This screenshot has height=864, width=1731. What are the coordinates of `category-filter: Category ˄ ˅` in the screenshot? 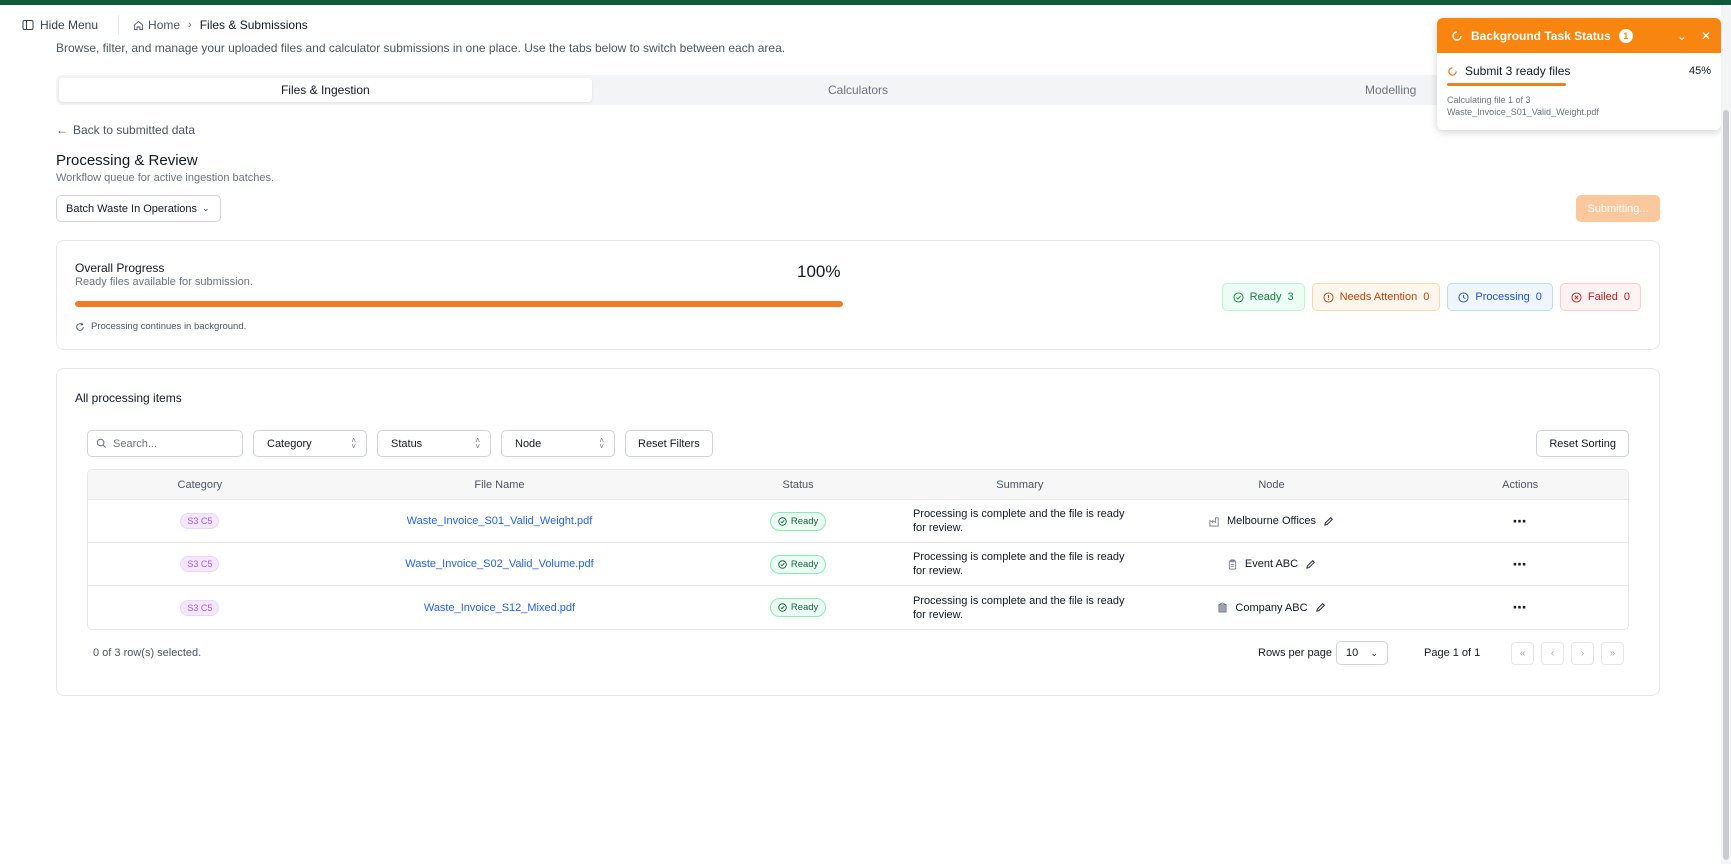 It's located at (310, 443).